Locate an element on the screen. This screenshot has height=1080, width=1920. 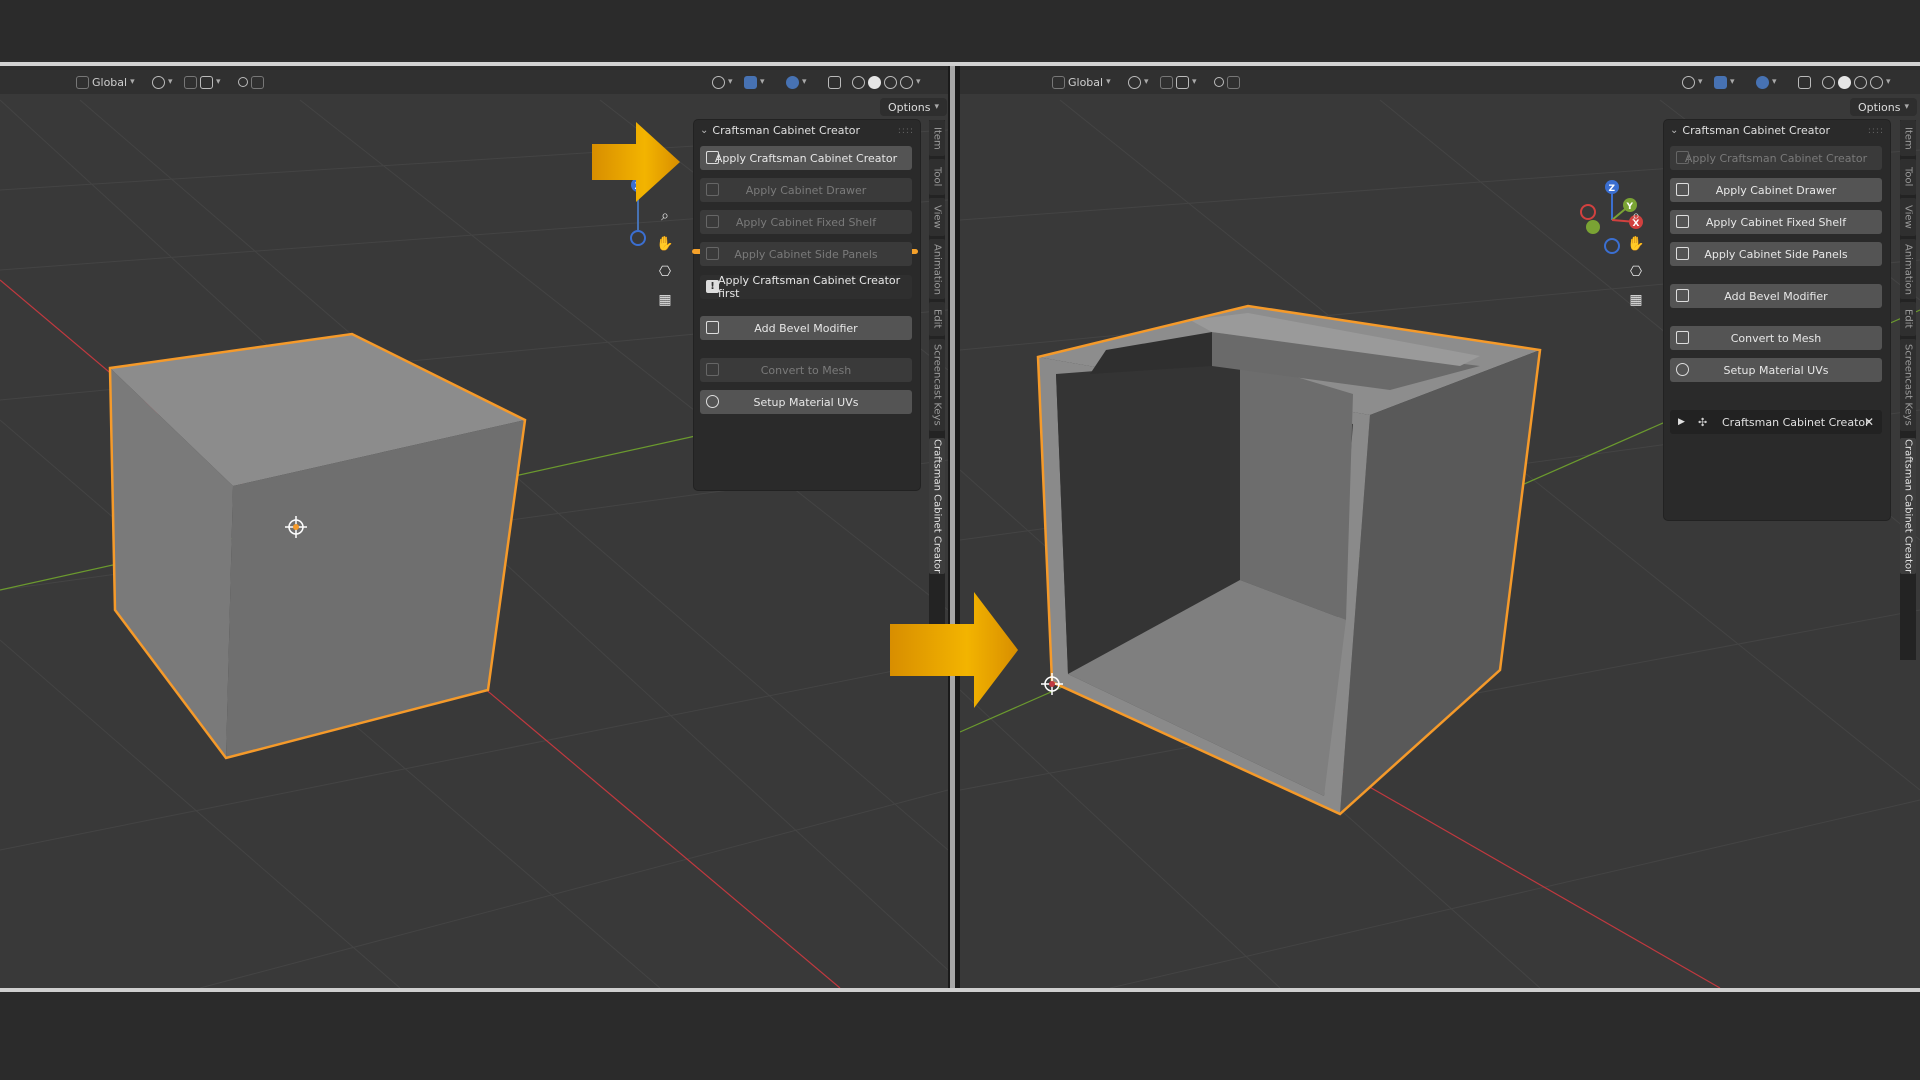
last-operator-panel: ▶ ✣ Craftsman Cabinet Creator ✕ is located at coordinates (1776, 422).